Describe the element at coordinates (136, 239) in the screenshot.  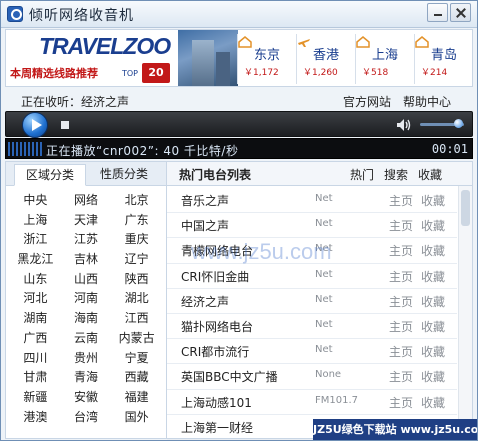
I see `region-item: 重庆` at that location.